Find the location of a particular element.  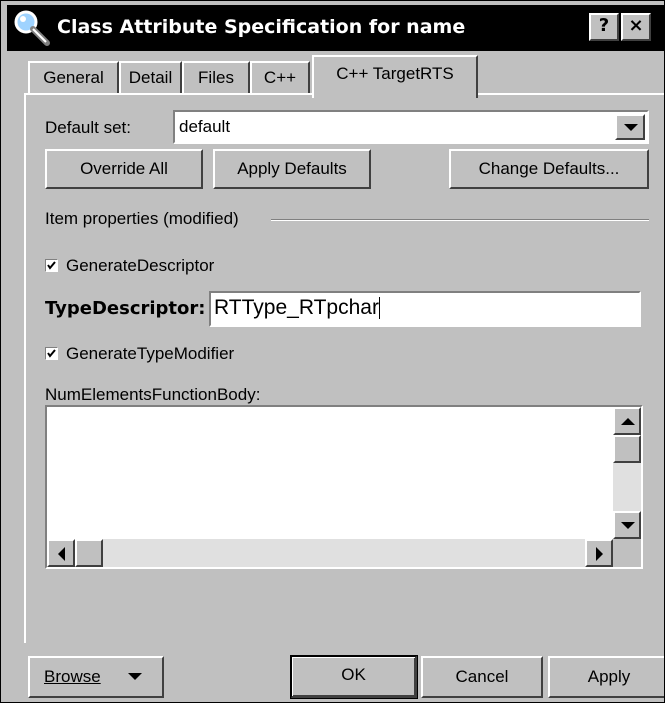

group-separator is located at coordinates (460, 220).